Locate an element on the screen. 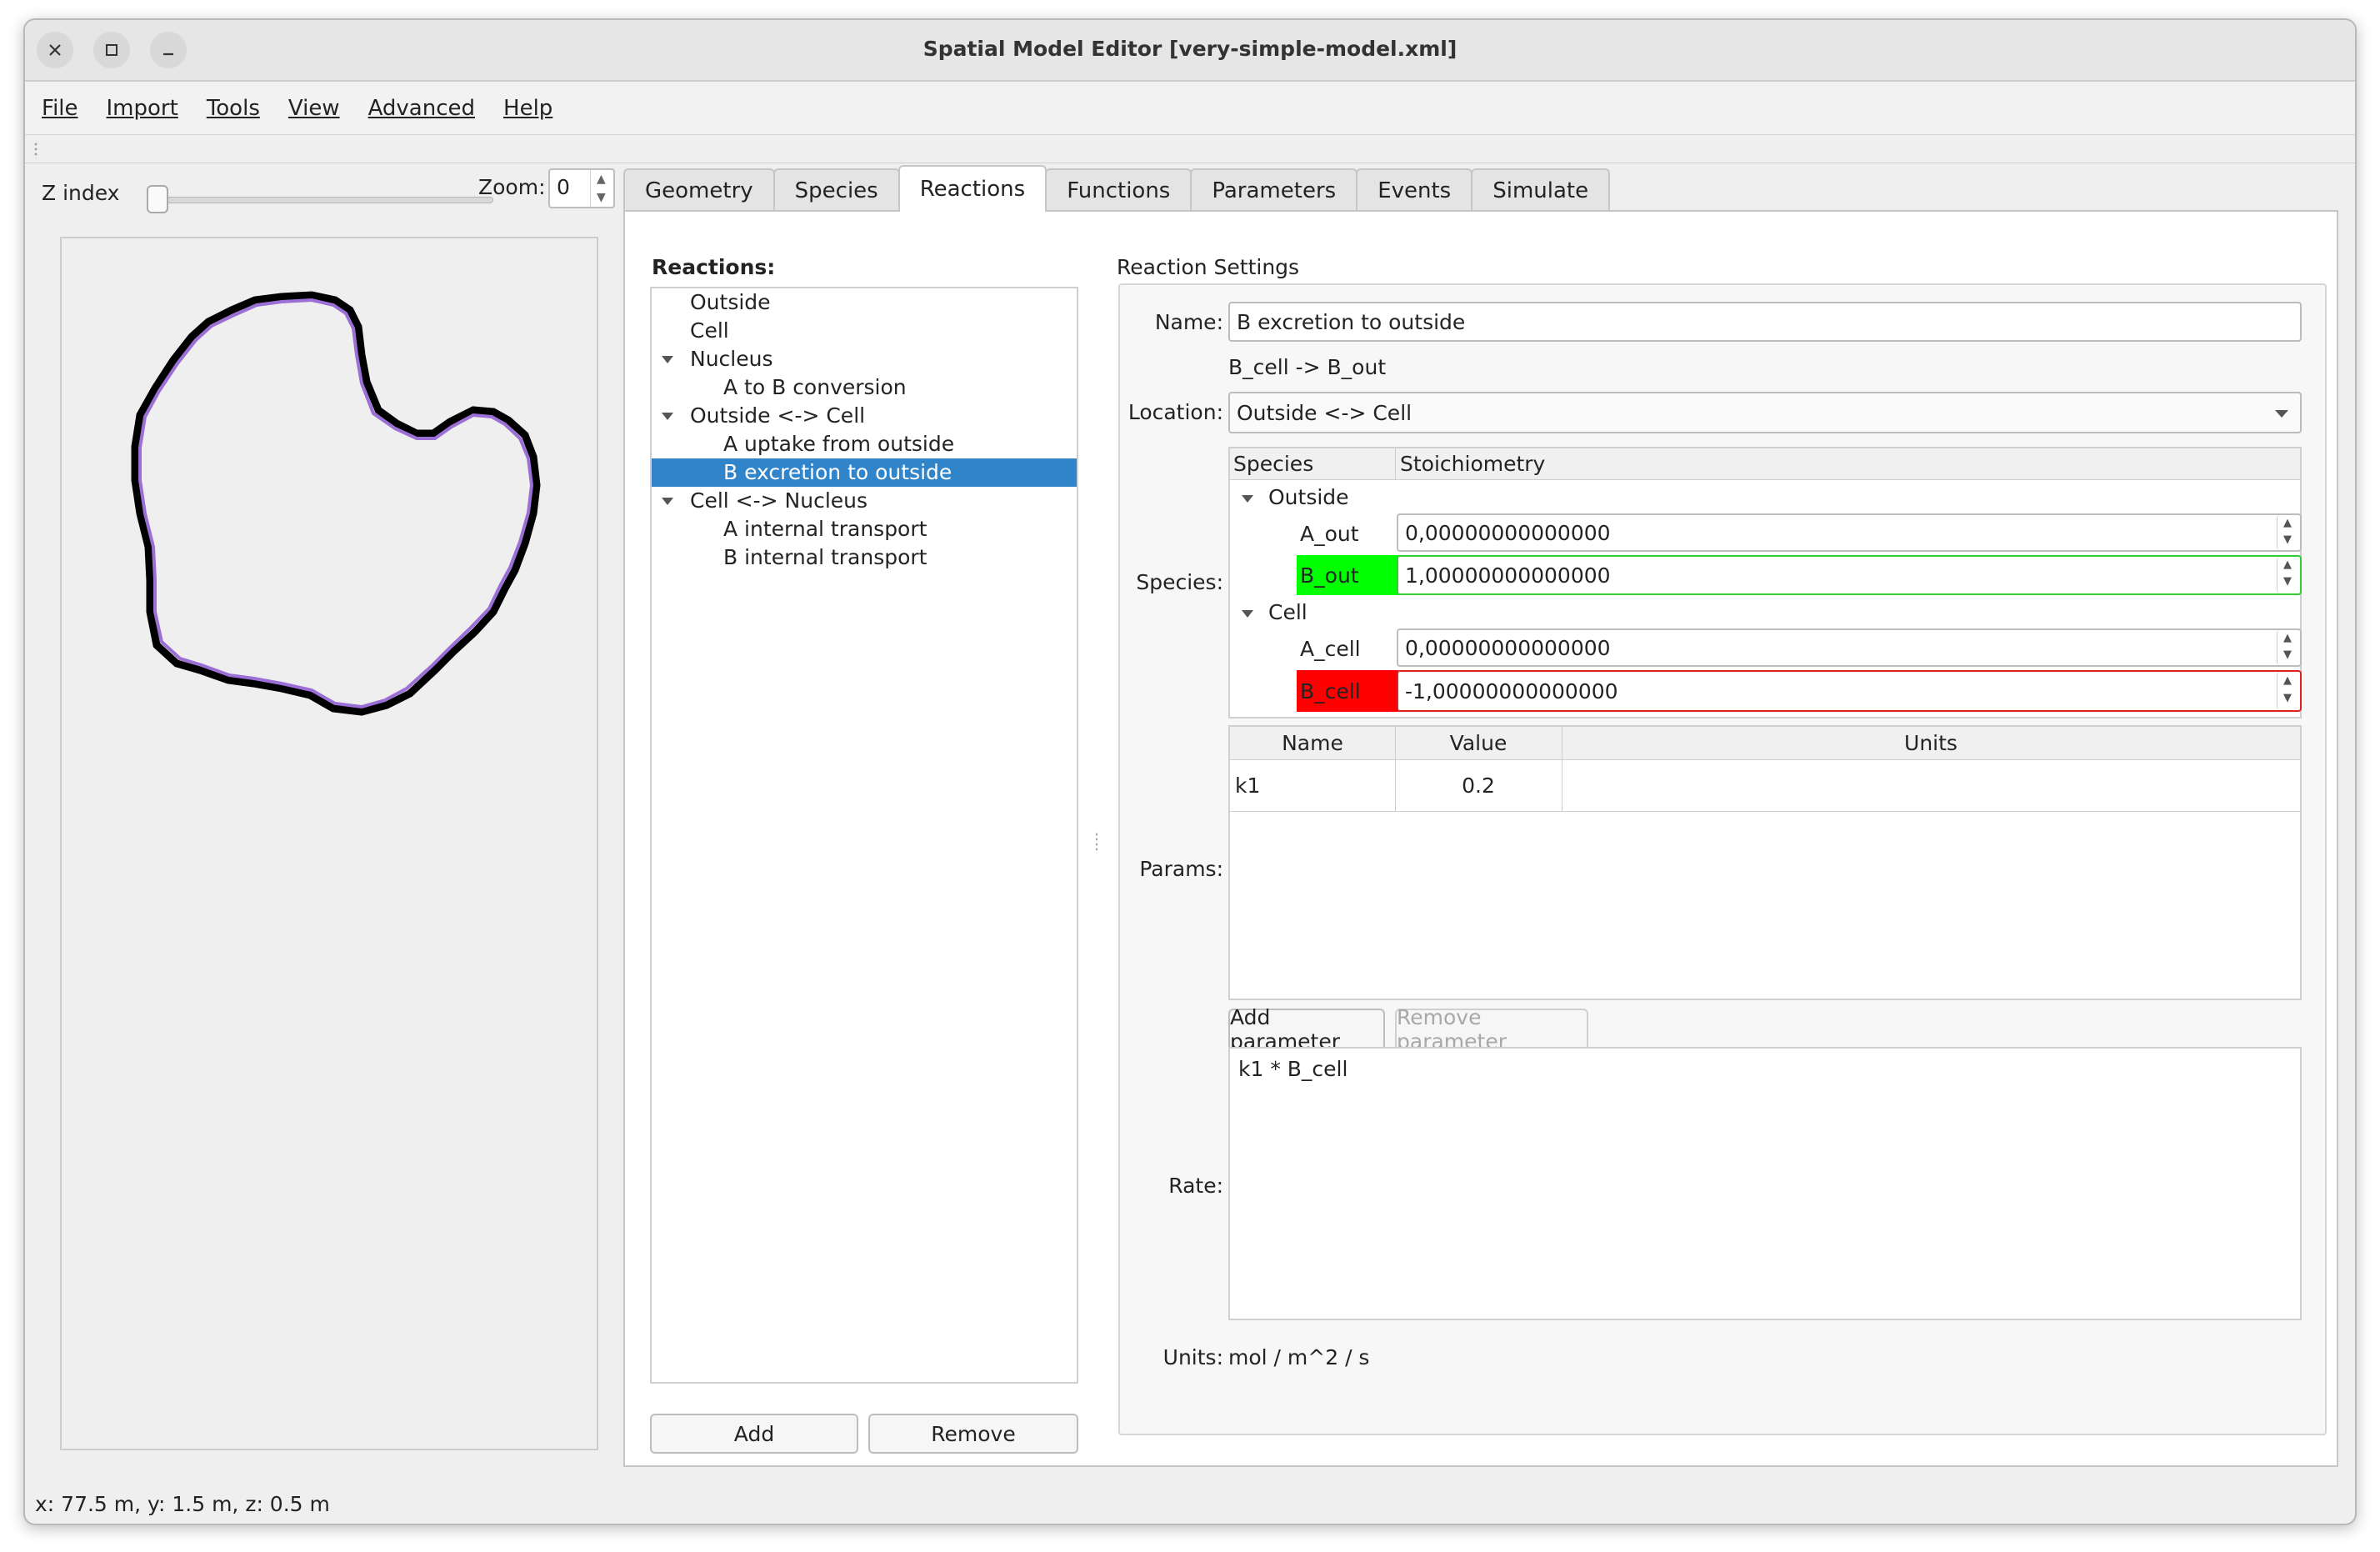 The image size is (2380, 1552). tree-item-cell-nucleus: Cell <-> Nucleus is located at coordinates (864, 501).